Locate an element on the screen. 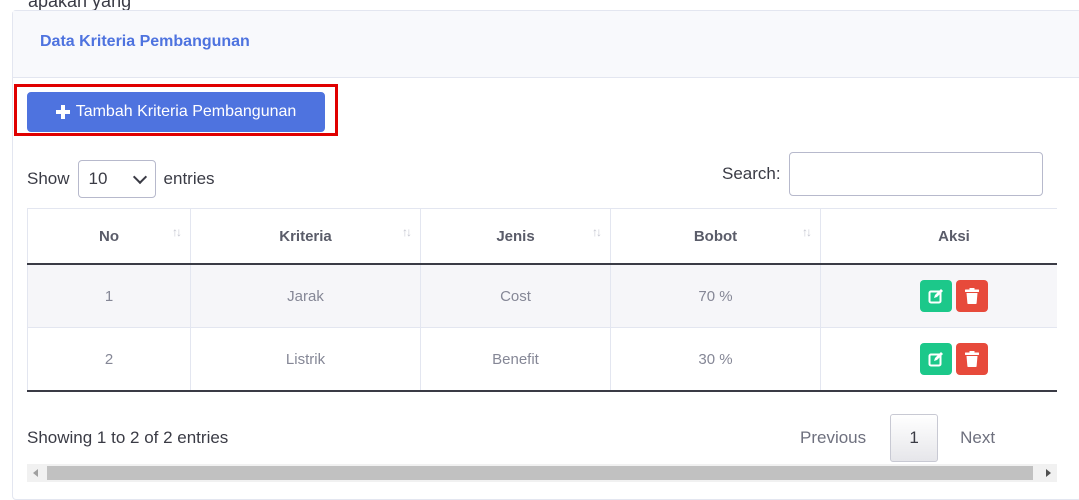 The image size is (1079, 500). scroll-left-icon is located at coordinates (35, 473).